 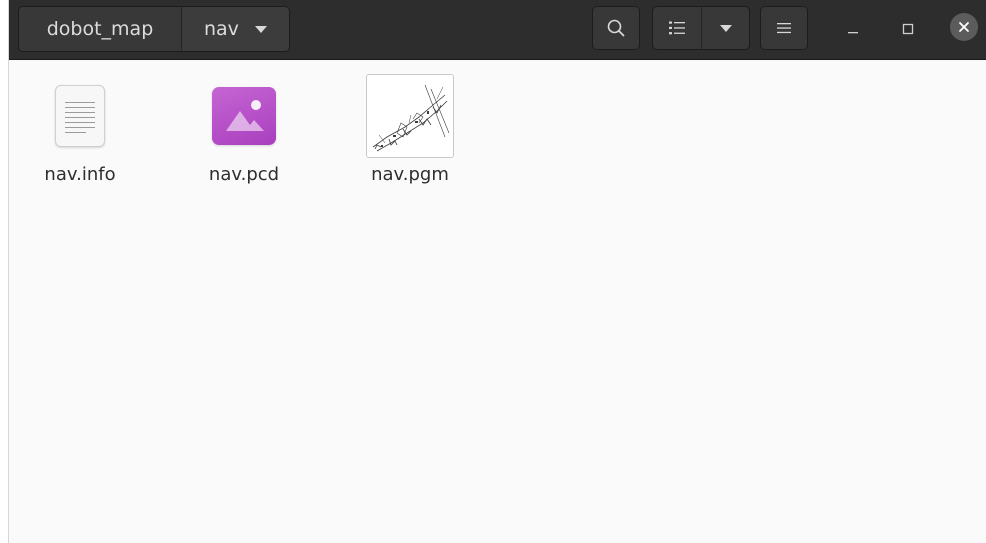 I want to click on minimize-icon, so click(x=853, y=33).